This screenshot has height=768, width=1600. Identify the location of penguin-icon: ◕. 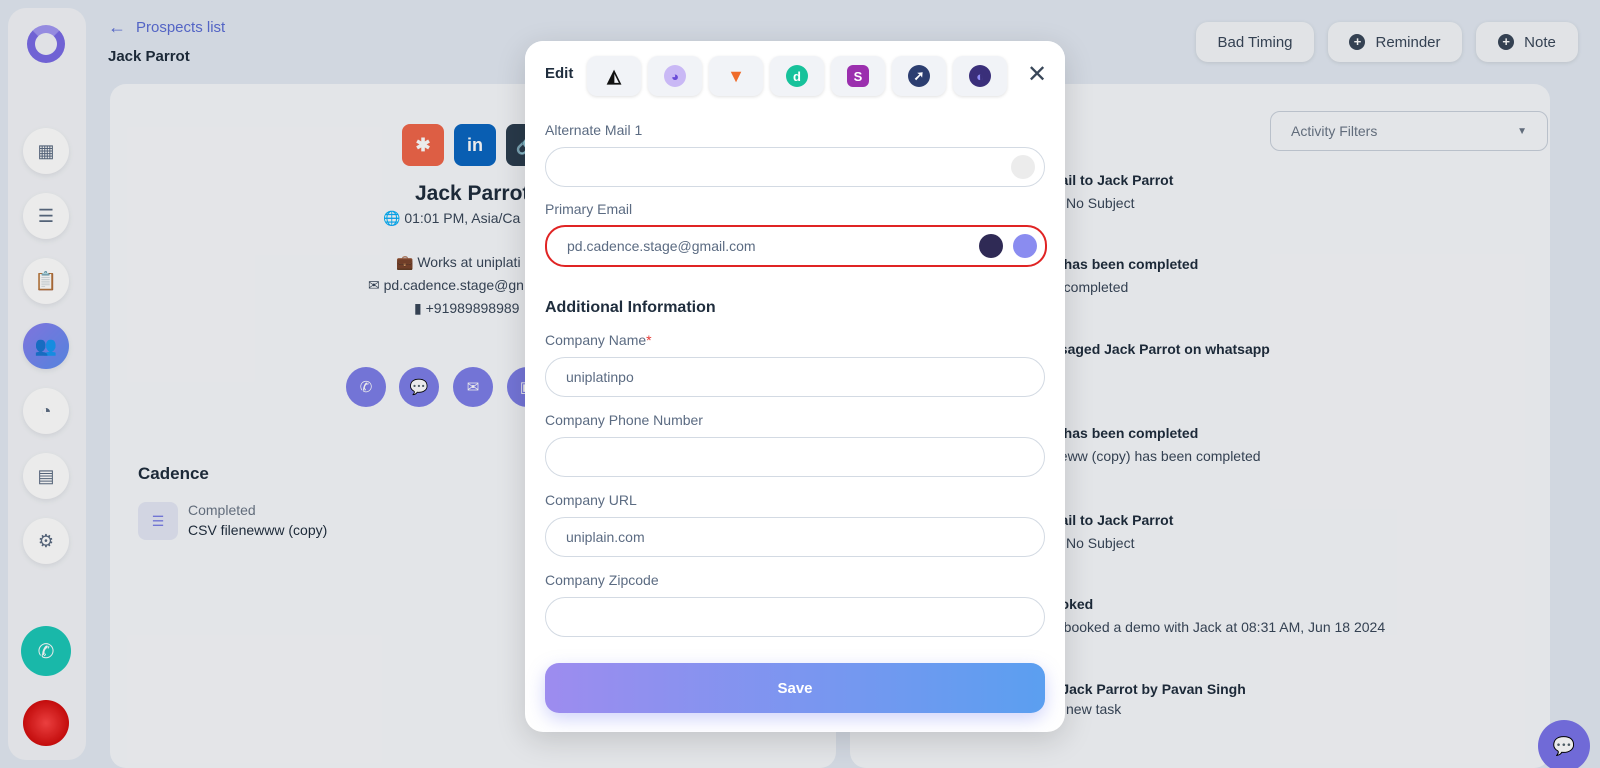
(675, 76).